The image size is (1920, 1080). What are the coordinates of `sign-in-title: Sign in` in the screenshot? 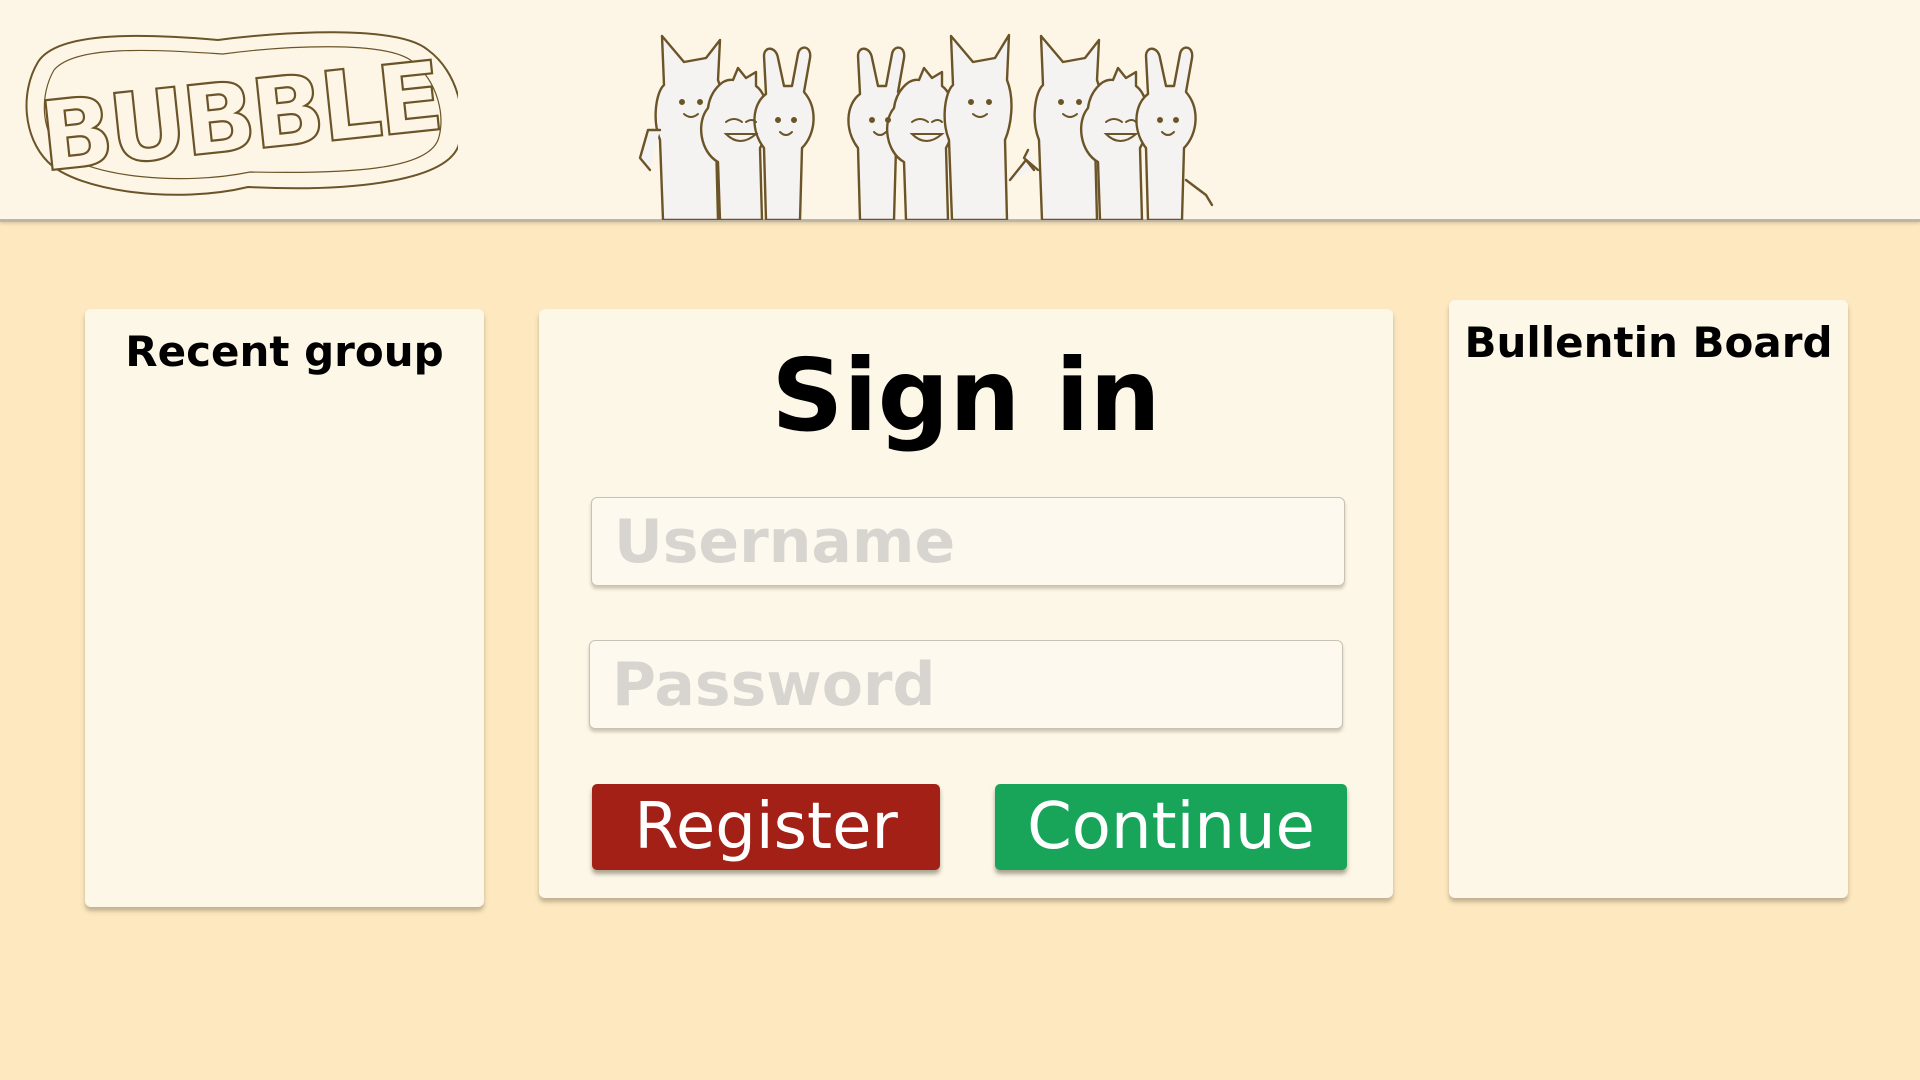 It's located at (966, 395).